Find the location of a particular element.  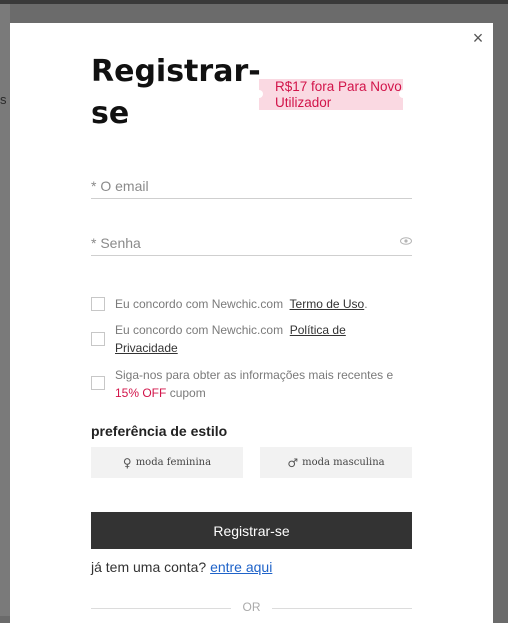

privacy-checkbox is located at coordinates (98, 339).